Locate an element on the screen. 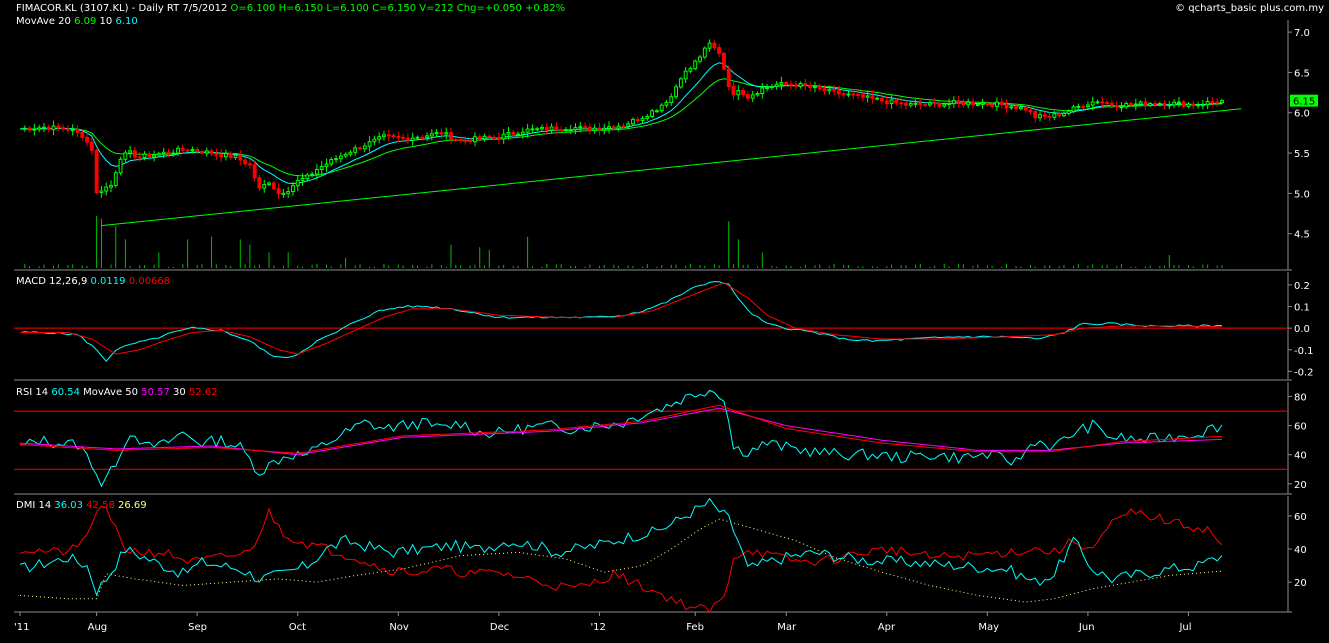 The height and width of the screenshot is (643, 1329). last-price-badge: 6.15 is located at coordinates (1304, 102).